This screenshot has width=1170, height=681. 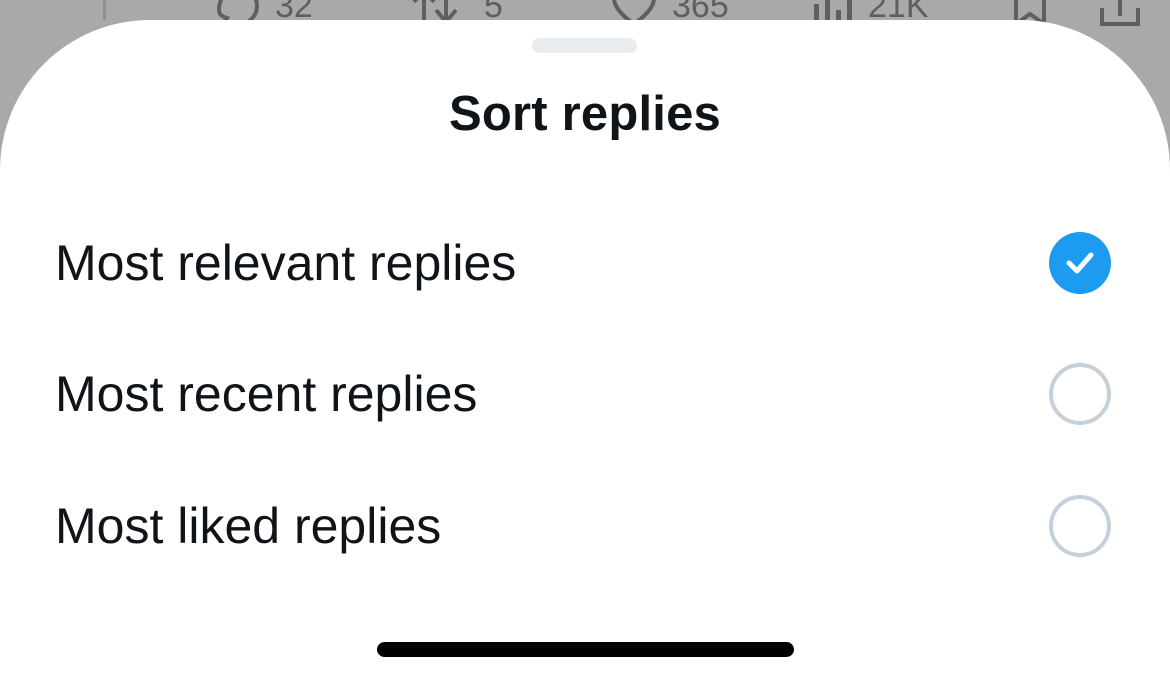 I want to click on sheet-title: Sort replies, so click(x=585, y=114).